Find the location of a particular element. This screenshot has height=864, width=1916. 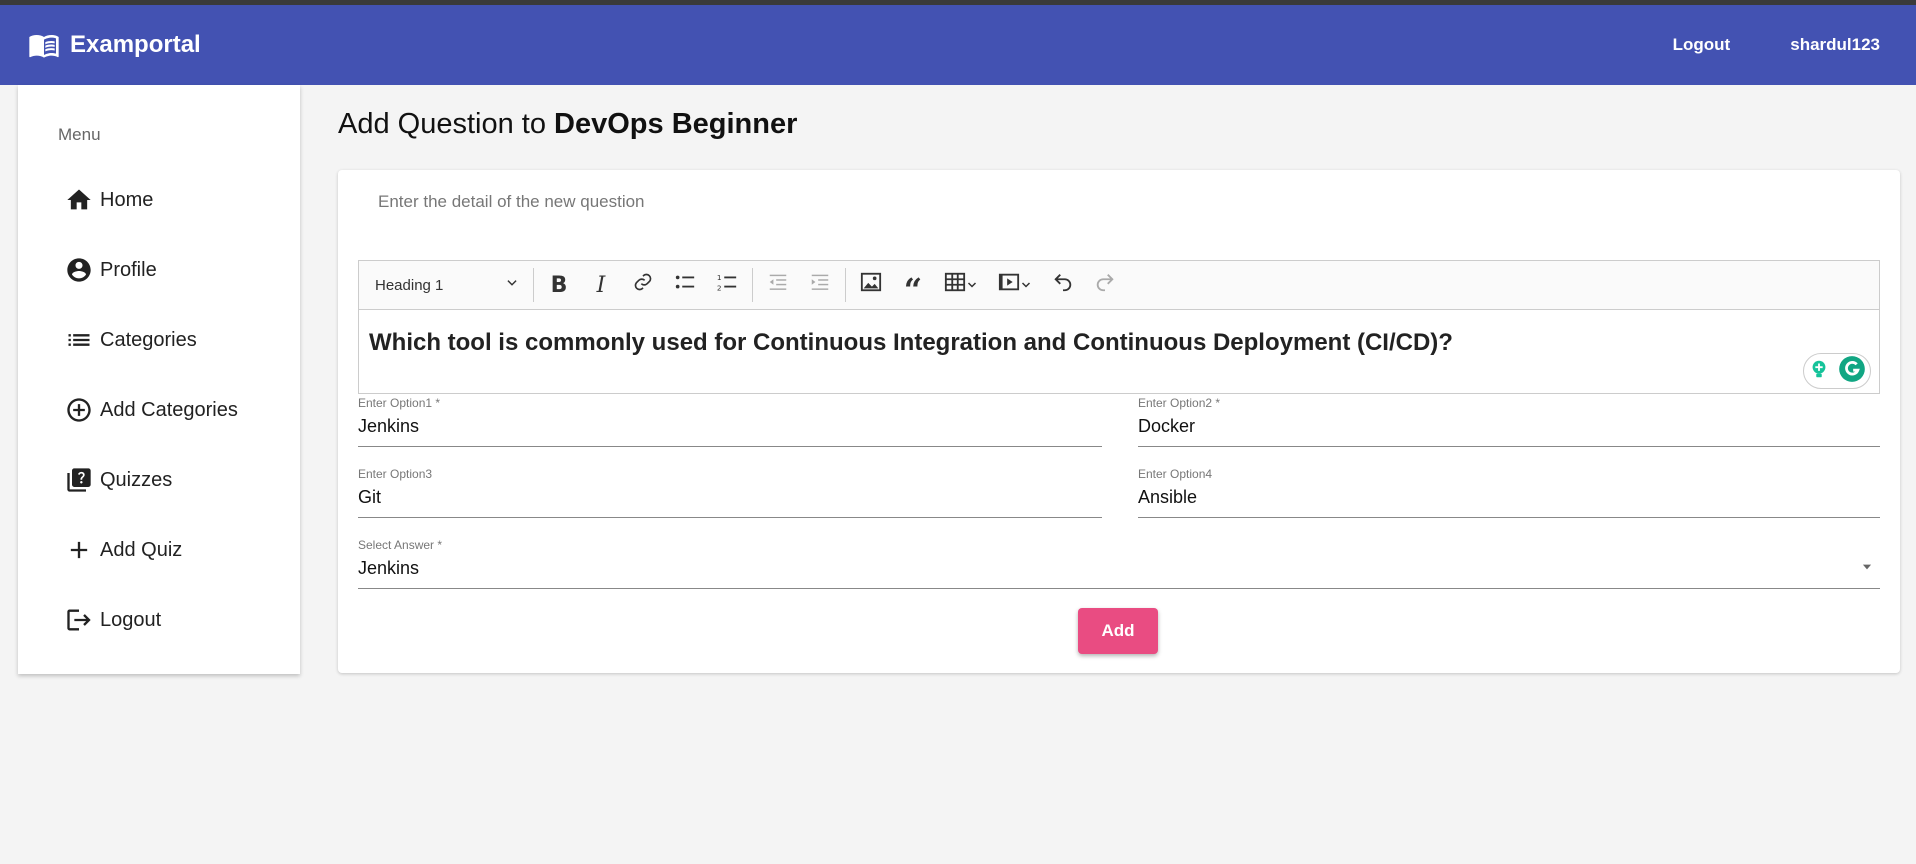

image-icon is located at coordinates (871, 285).